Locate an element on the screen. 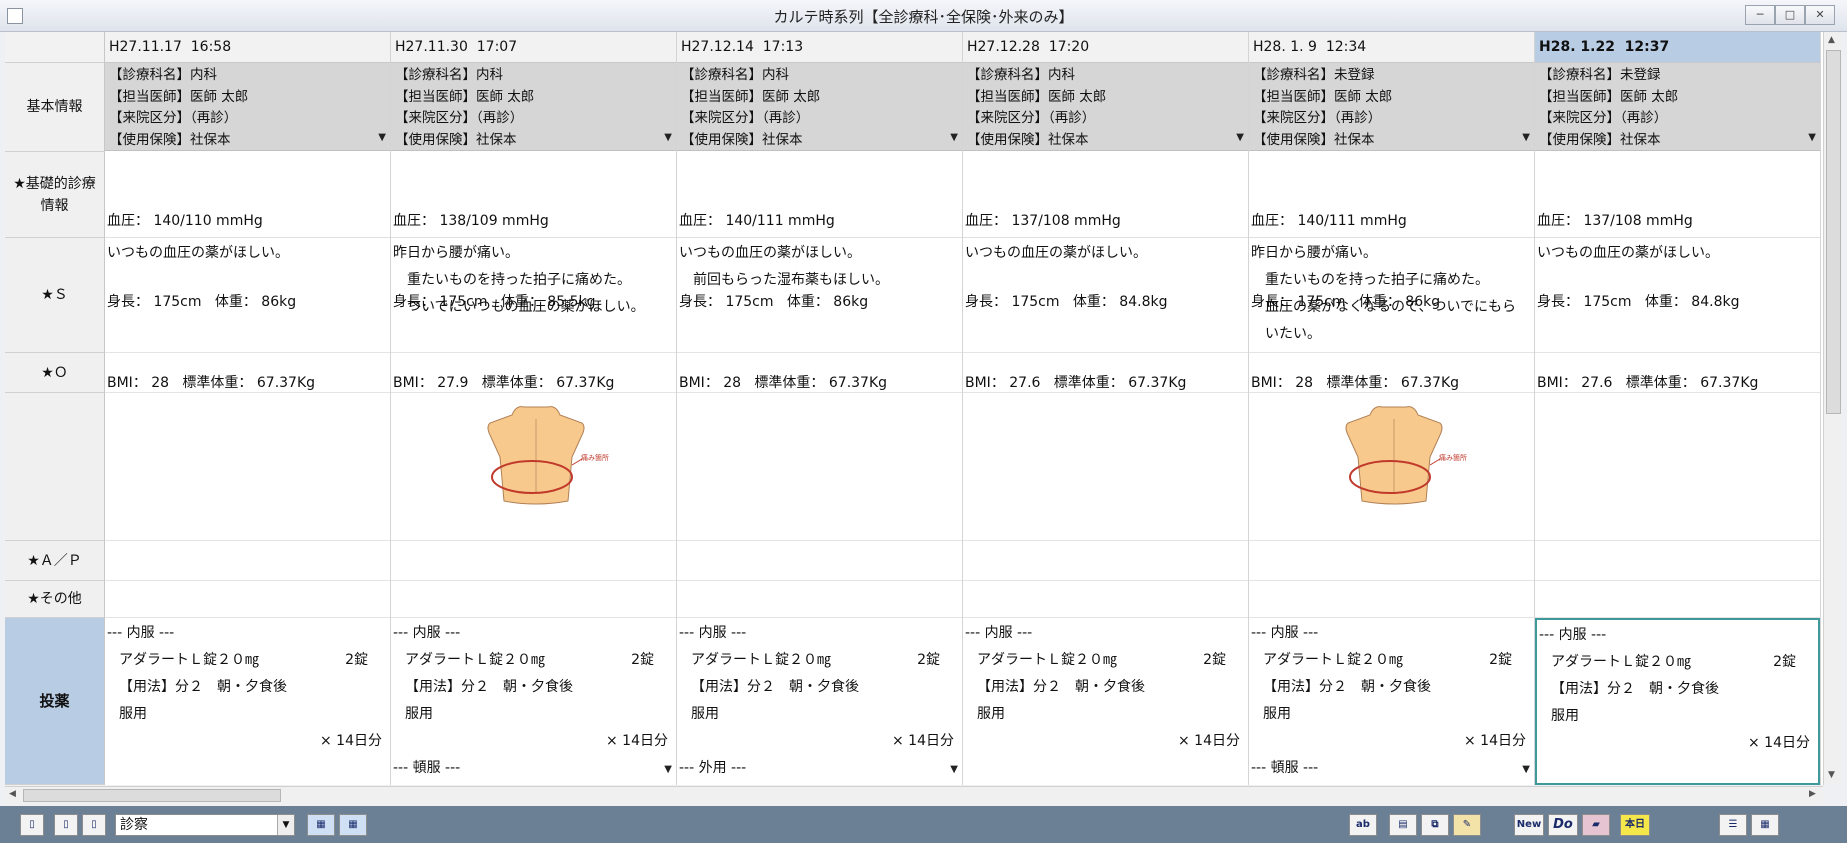 Image resolution: width=1847 pixels, height=843 pixels. bottom-toolbar: ▯ ▯ ▯ 診察 ▼ ▦ ▦ ab ▤ ⧉ ✎ New Do ▰ 本日 ☰ ▦ is located at coordinates (923, 824).